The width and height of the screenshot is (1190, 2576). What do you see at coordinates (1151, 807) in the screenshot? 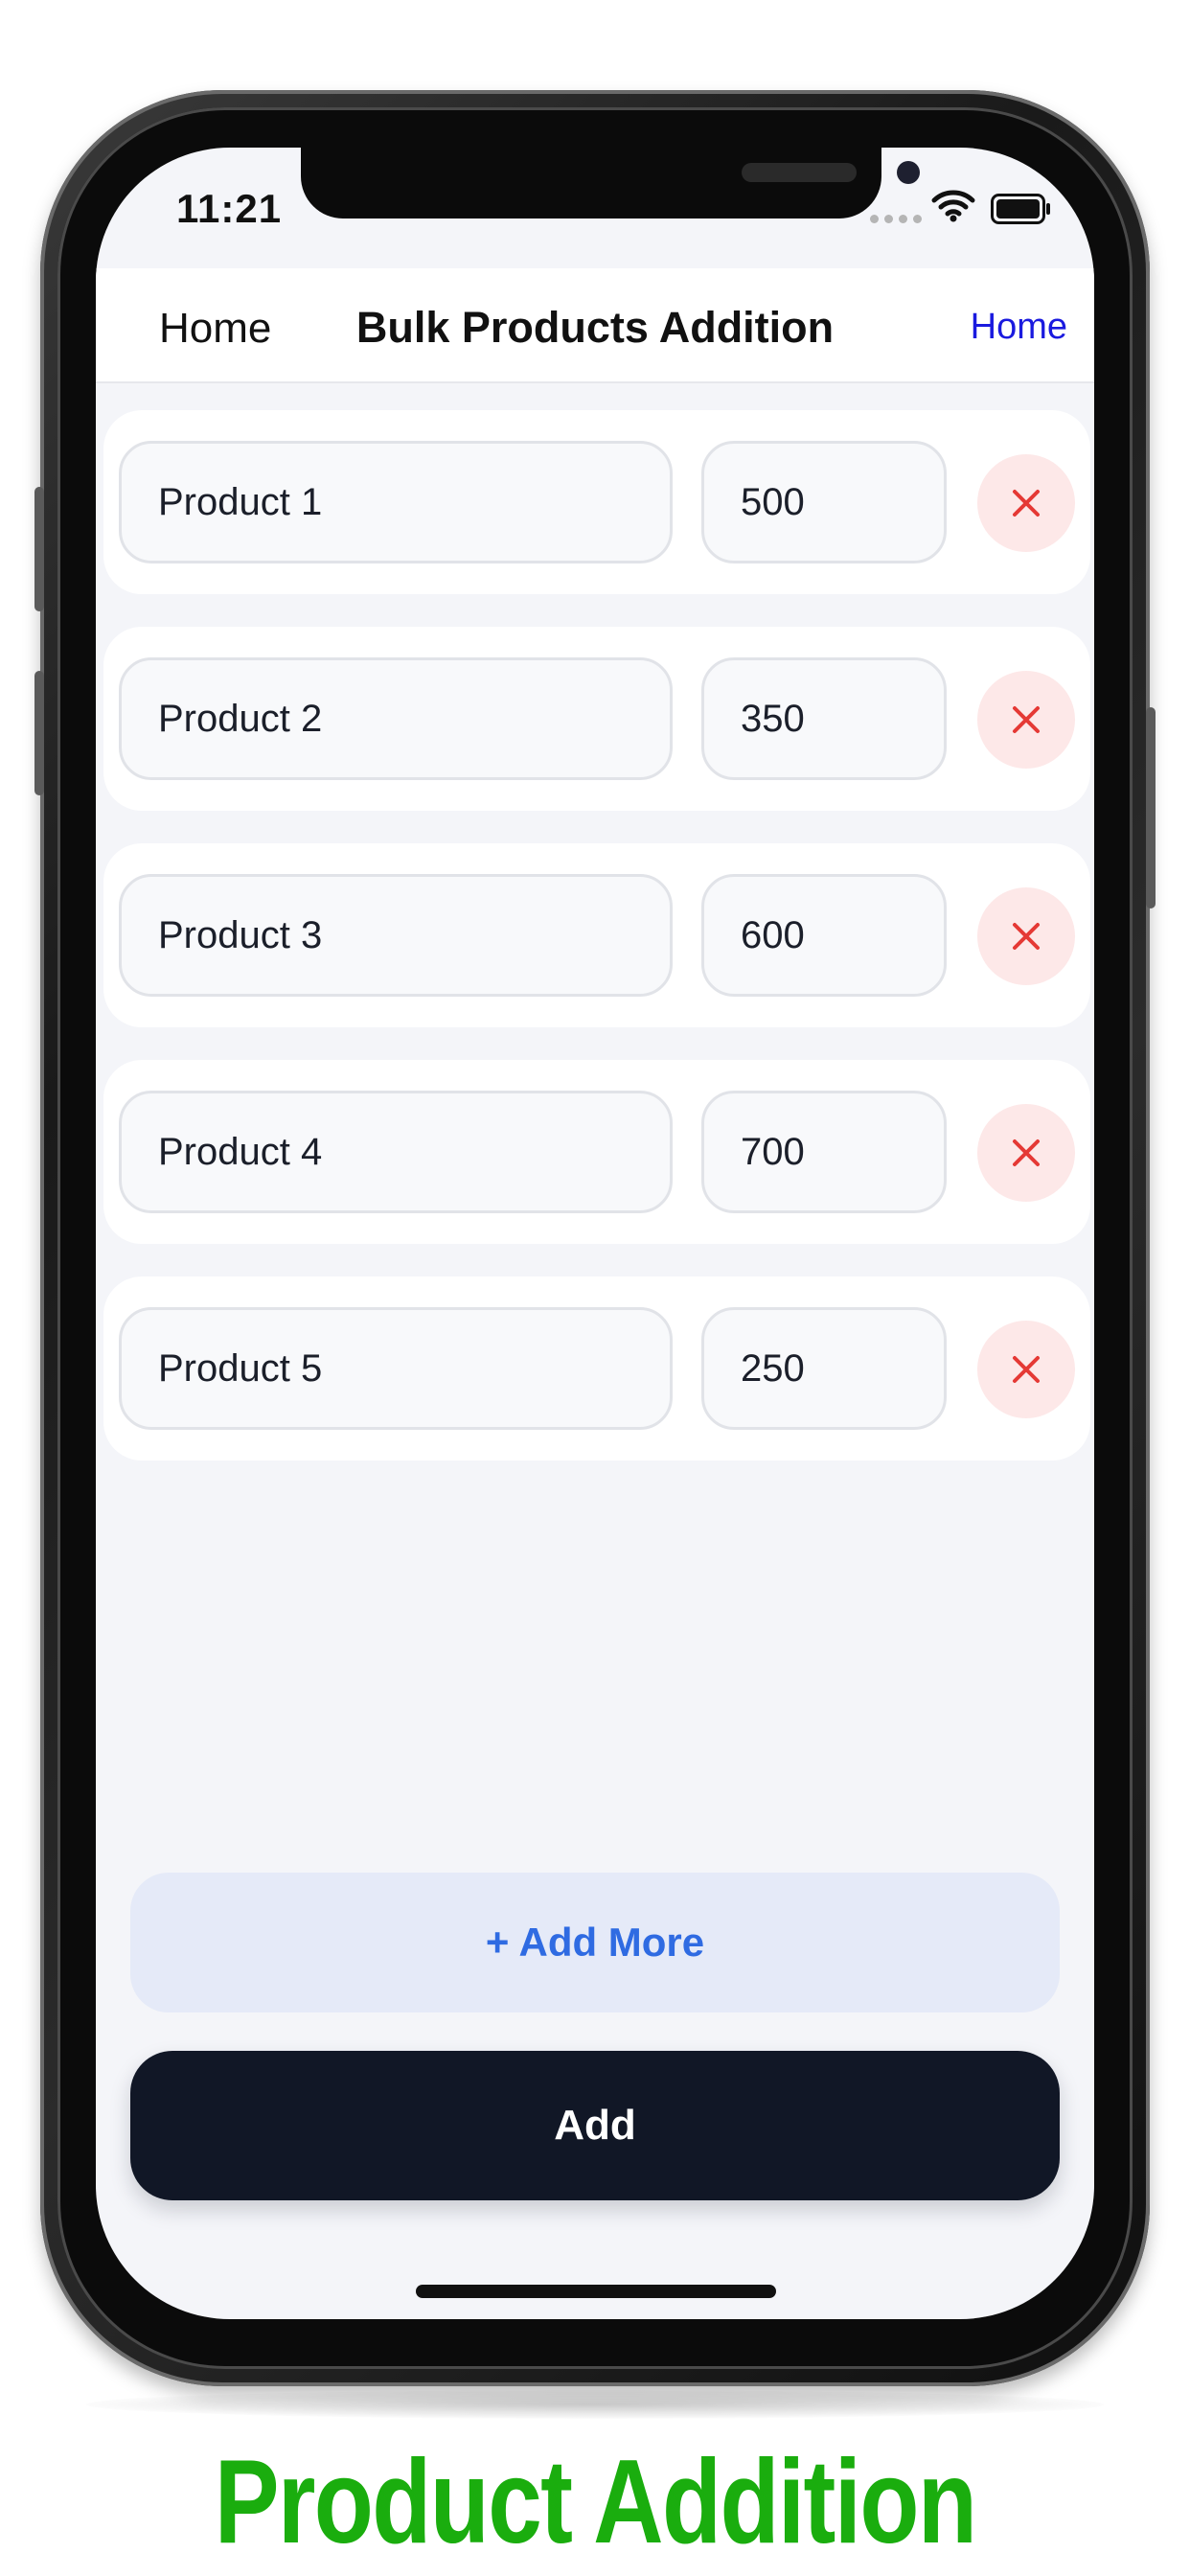
I see `power-button` at bounding box center [1151, 807].